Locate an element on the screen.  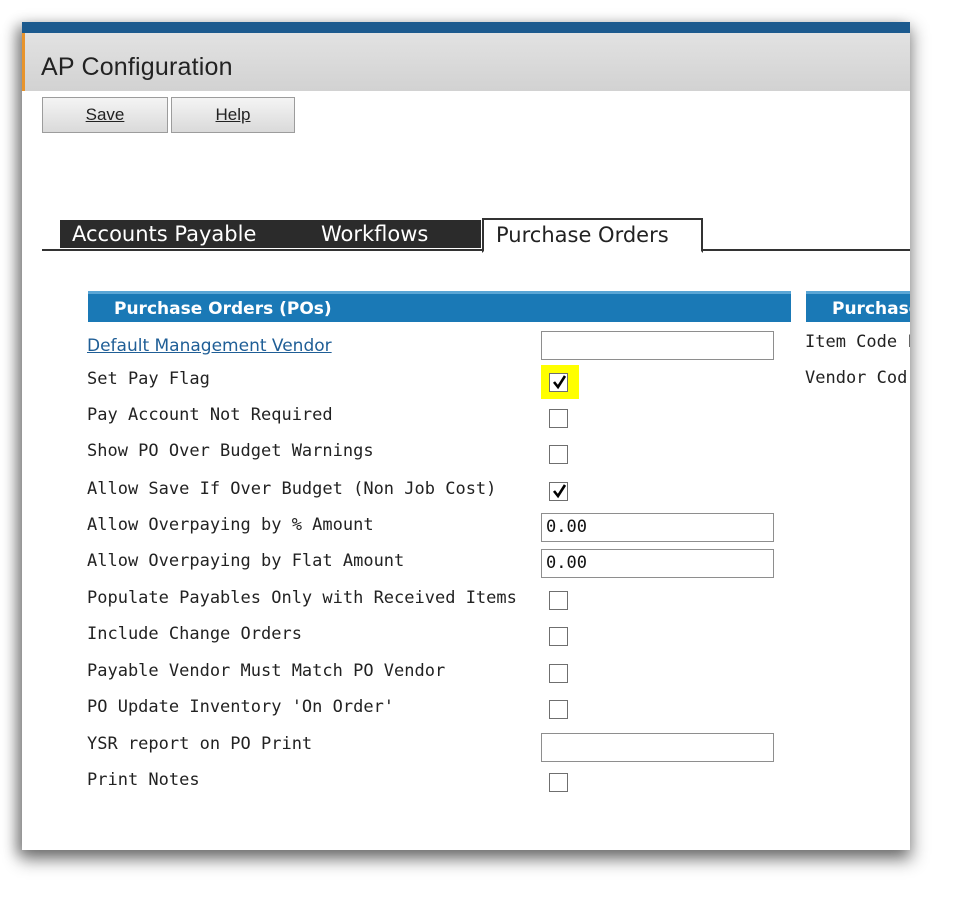
print-notes-checkbox is located at coordinates (558, 782).